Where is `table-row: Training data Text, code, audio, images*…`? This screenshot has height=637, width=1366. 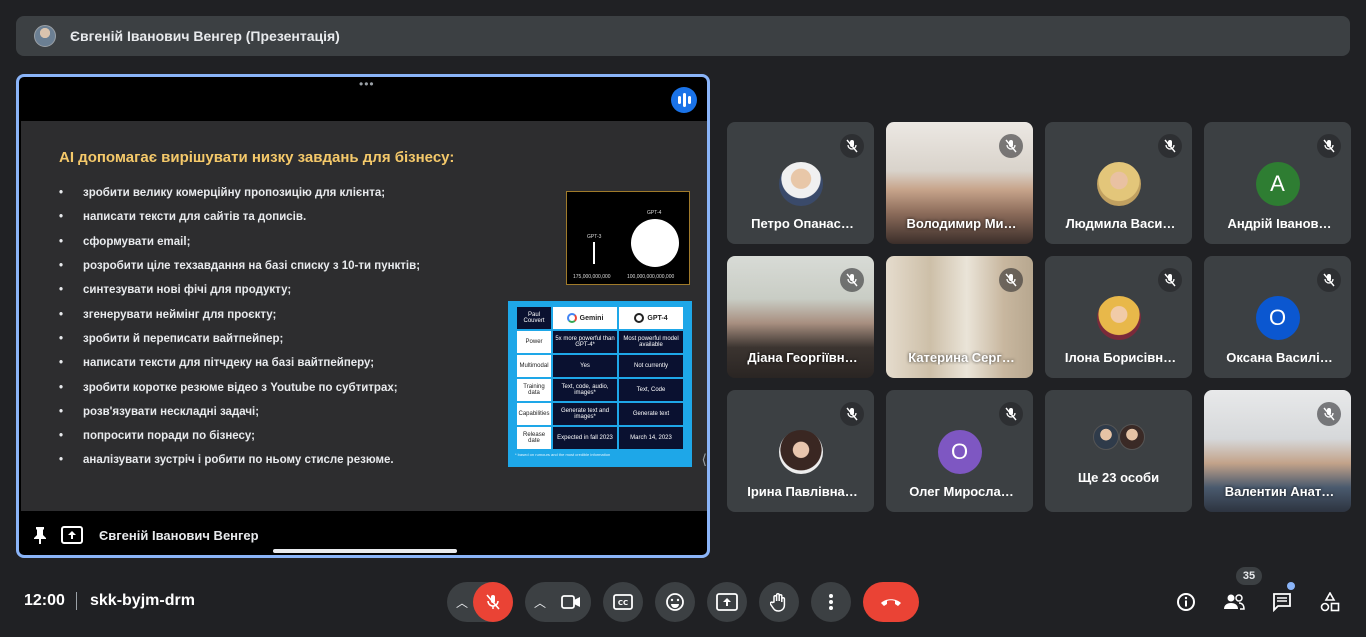
table-row: Training data Text, code, audio, images*… is located at coordinates (600, 390).